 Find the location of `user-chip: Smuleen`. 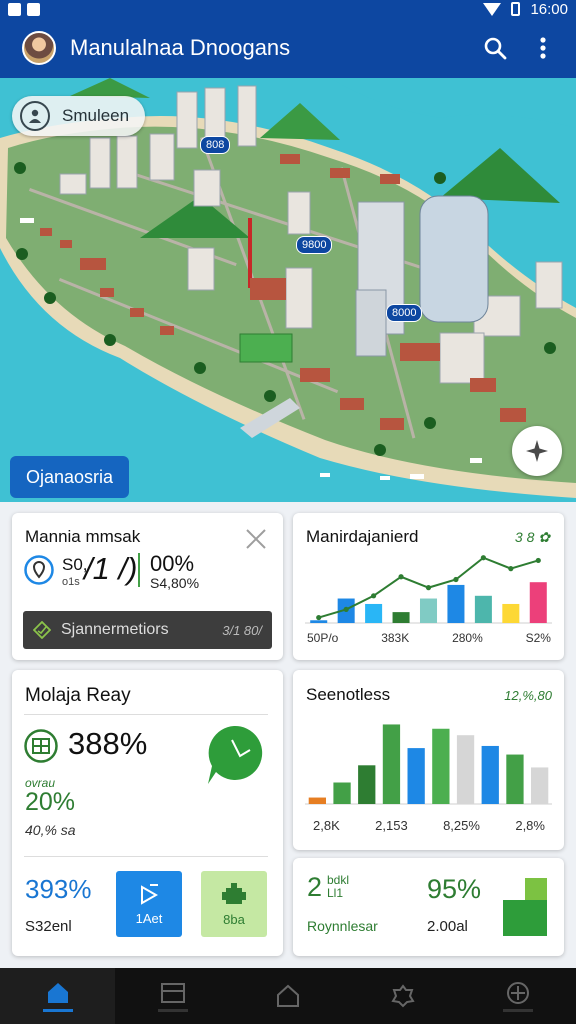

user-chip: Smuleen is located at coordinates (79, 116).